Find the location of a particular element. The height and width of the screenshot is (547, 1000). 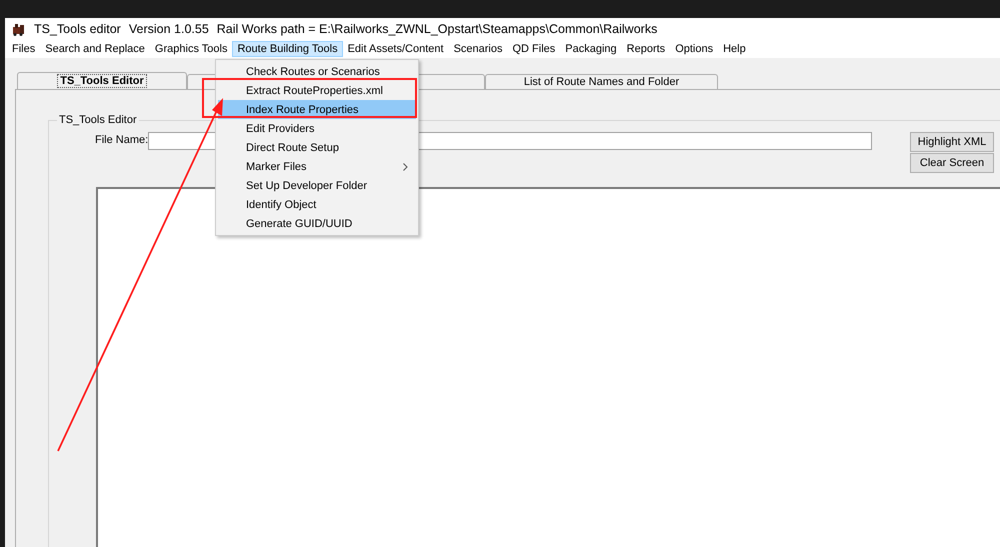

menu-item: Edit Providers is located at coordinates (317, 128).